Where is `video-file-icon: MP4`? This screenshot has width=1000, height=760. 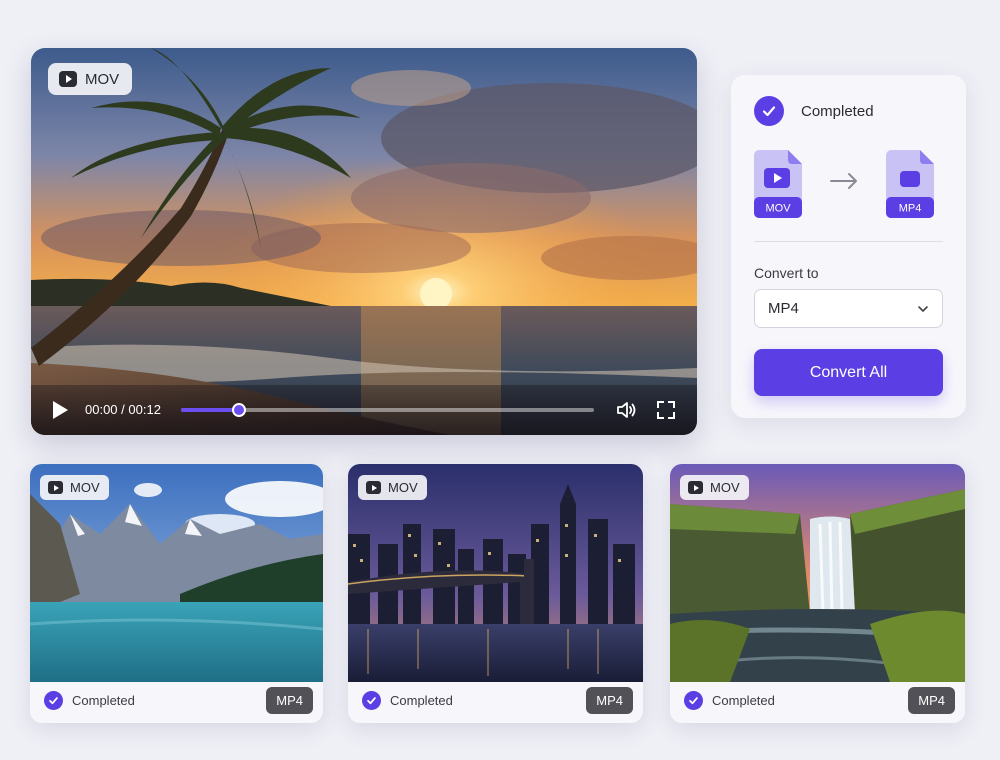
video-file-icon: MP4 is located at coordinates (910, 184).